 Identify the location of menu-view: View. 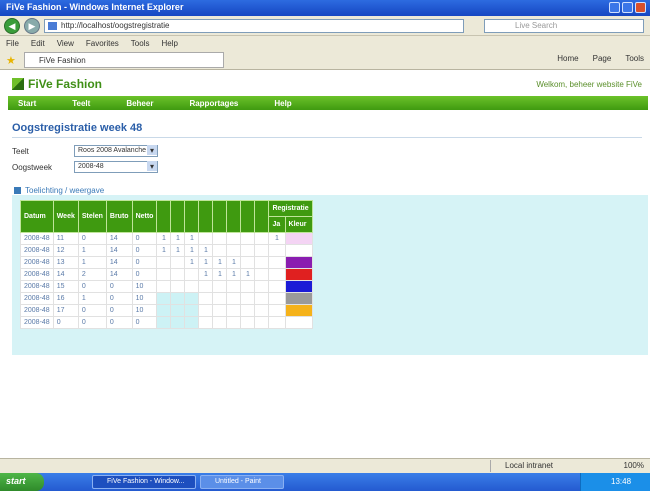
(65, 43).